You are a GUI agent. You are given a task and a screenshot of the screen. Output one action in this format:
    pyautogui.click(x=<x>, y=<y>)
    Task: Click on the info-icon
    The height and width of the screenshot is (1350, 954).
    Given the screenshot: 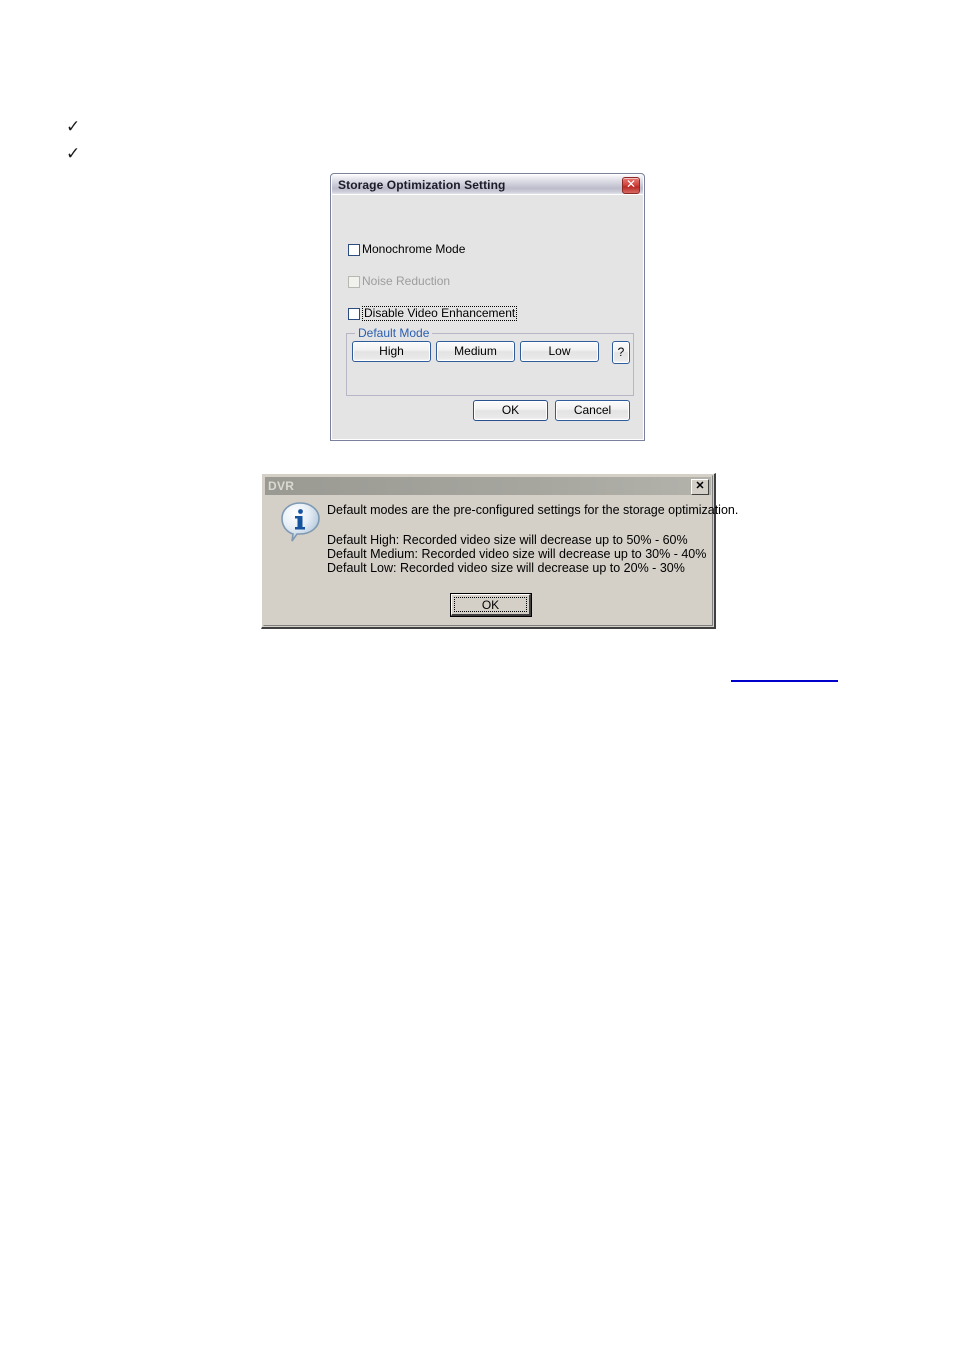 What is the action you would take?
    pyautogui.click(x=301, y=522)
    